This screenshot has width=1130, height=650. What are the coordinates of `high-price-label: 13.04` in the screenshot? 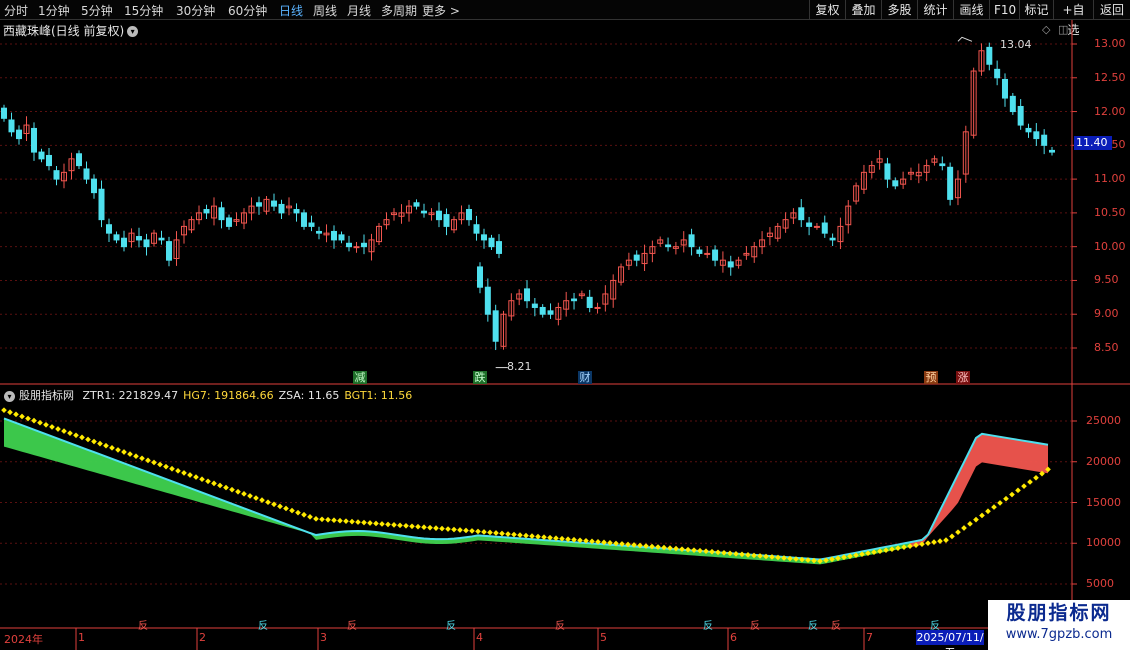 It's located at (1016, 44).